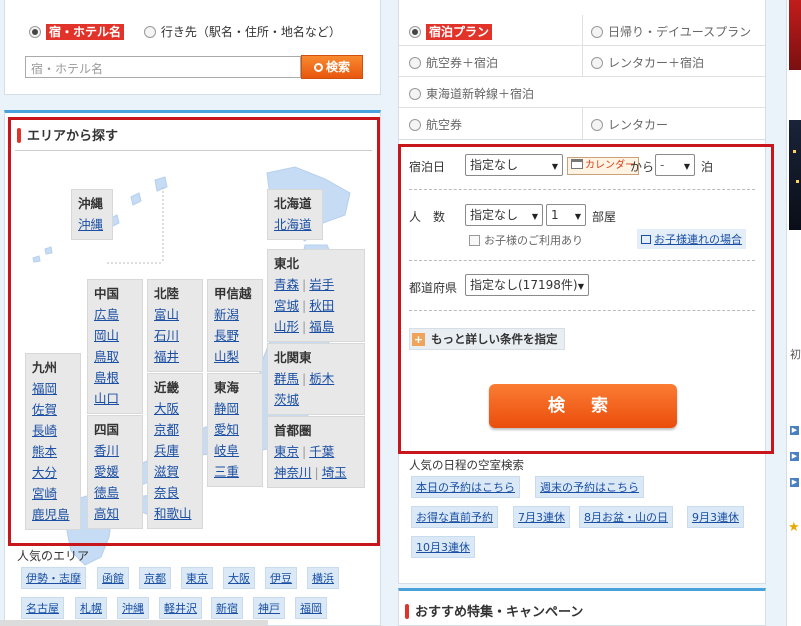  What do you see at coordinates (407, 611) in the screenshot?
I see `title-marker` at bounding box center [407, 611].